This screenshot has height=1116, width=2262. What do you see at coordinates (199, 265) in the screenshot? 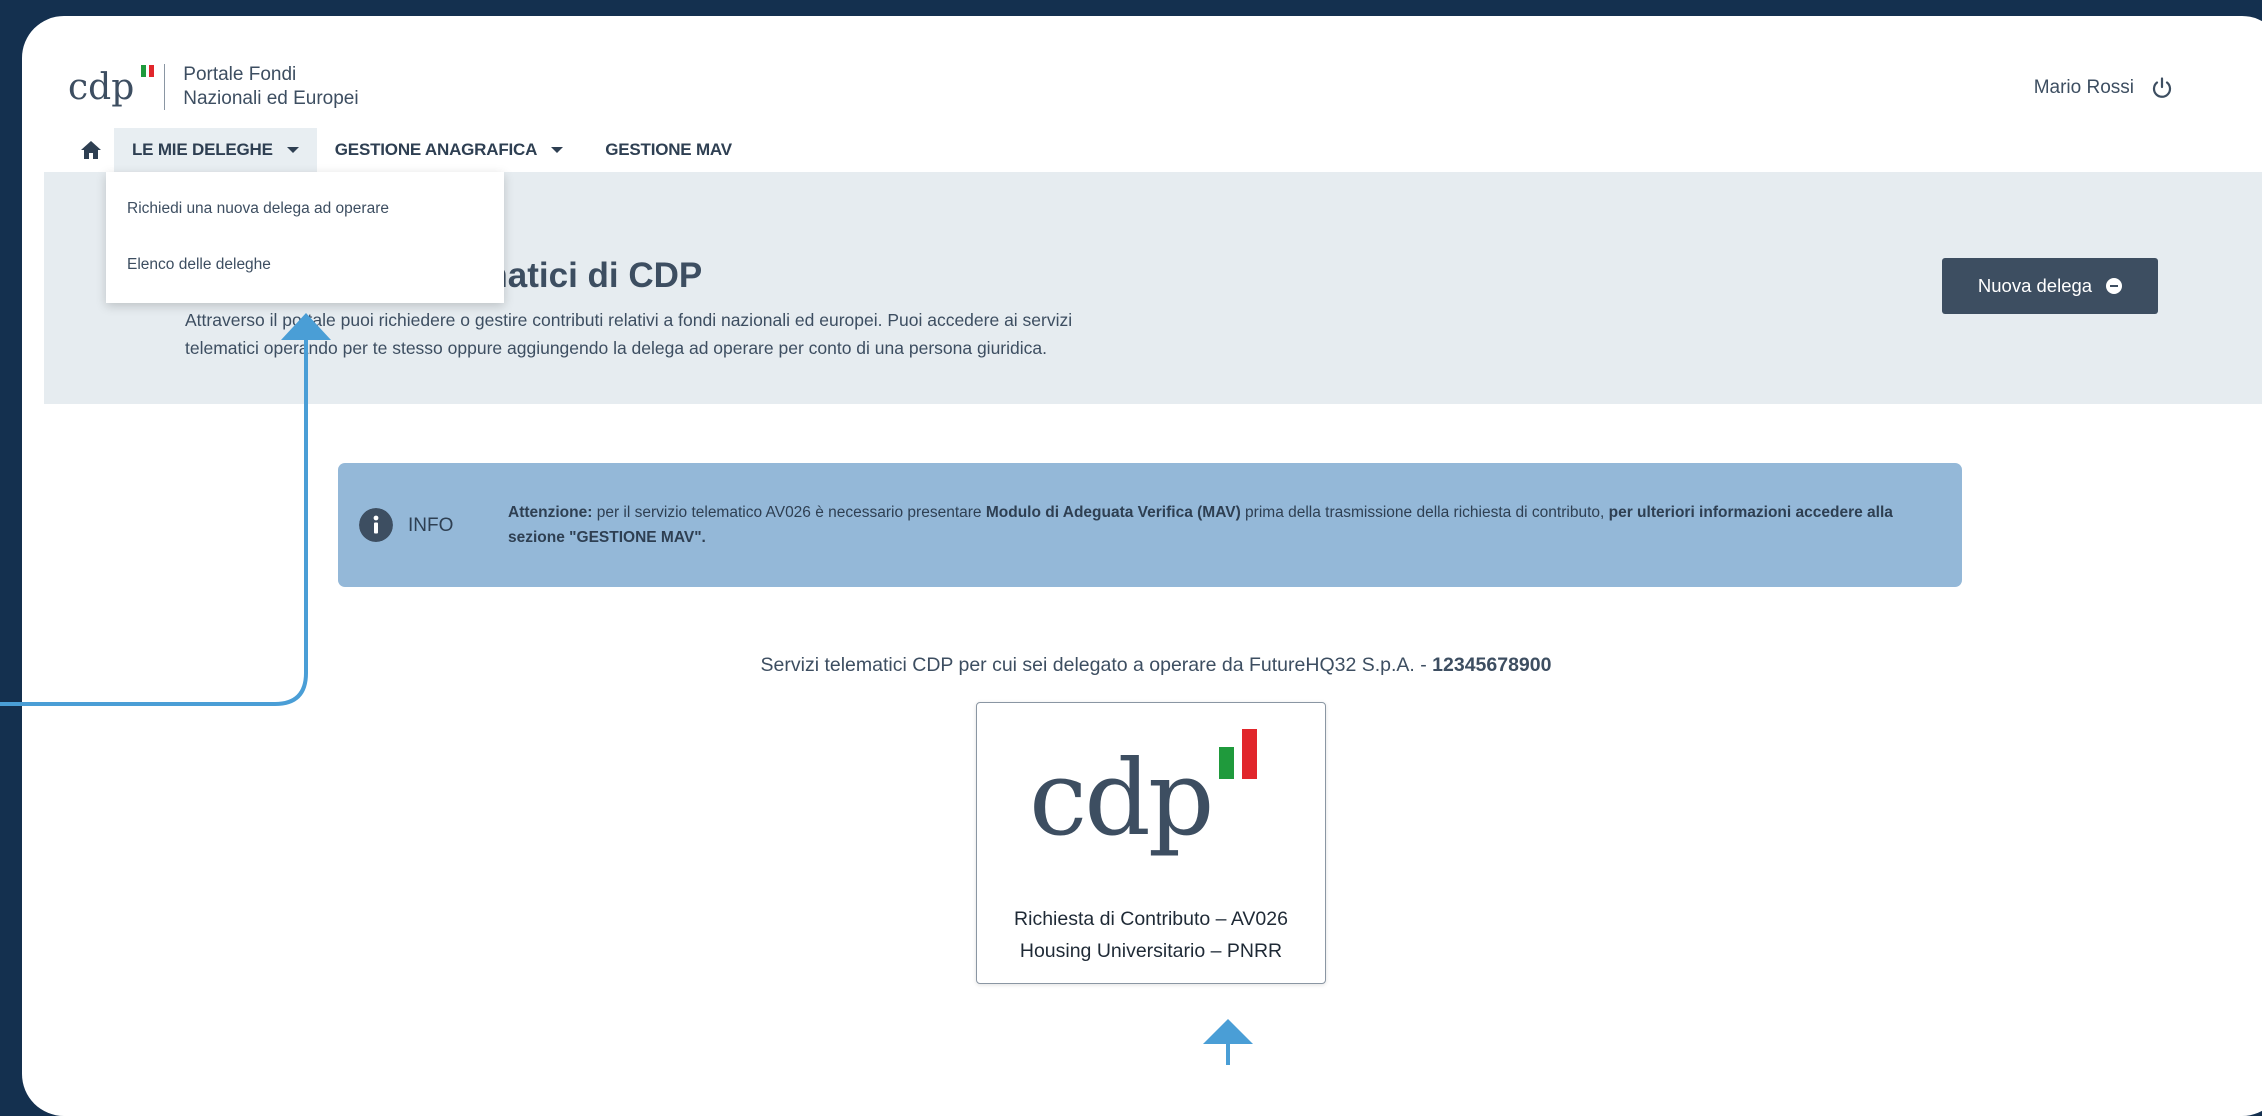
I see `menu-item-elenco-deleghe: Elenco delle deleghe` at bounding box center [199, 265].